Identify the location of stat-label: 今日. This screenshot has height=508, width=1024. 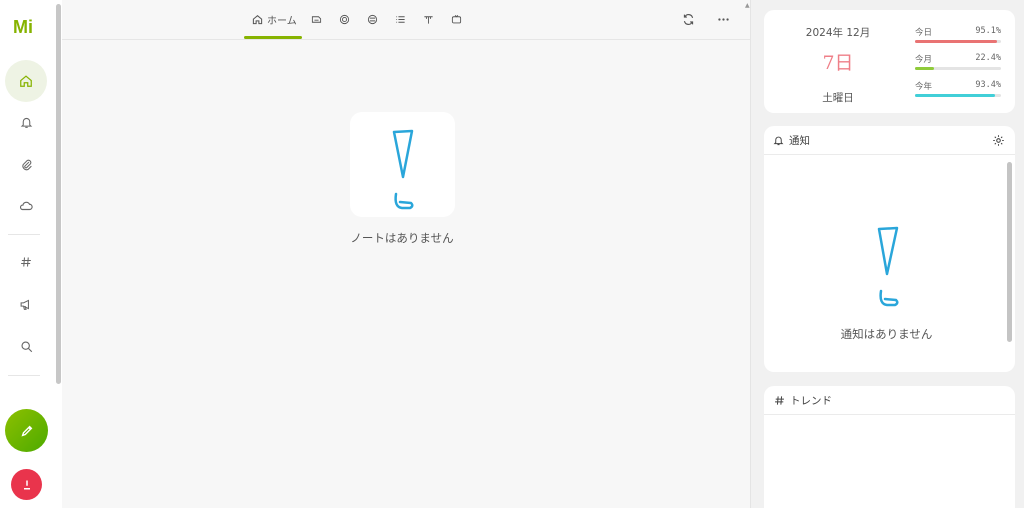
(924, 33).